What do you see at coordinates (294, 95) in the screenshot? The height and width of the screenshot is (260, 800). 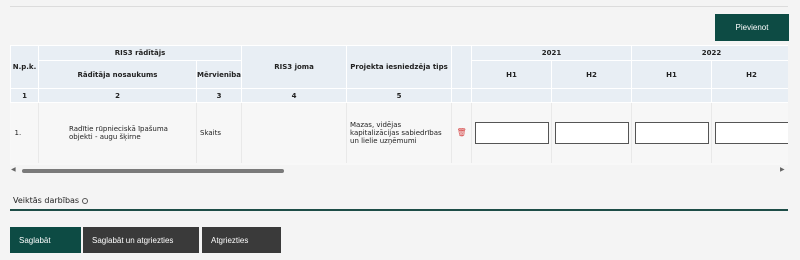 I see `colnum-4: 4` at bounding box center [294, 95].